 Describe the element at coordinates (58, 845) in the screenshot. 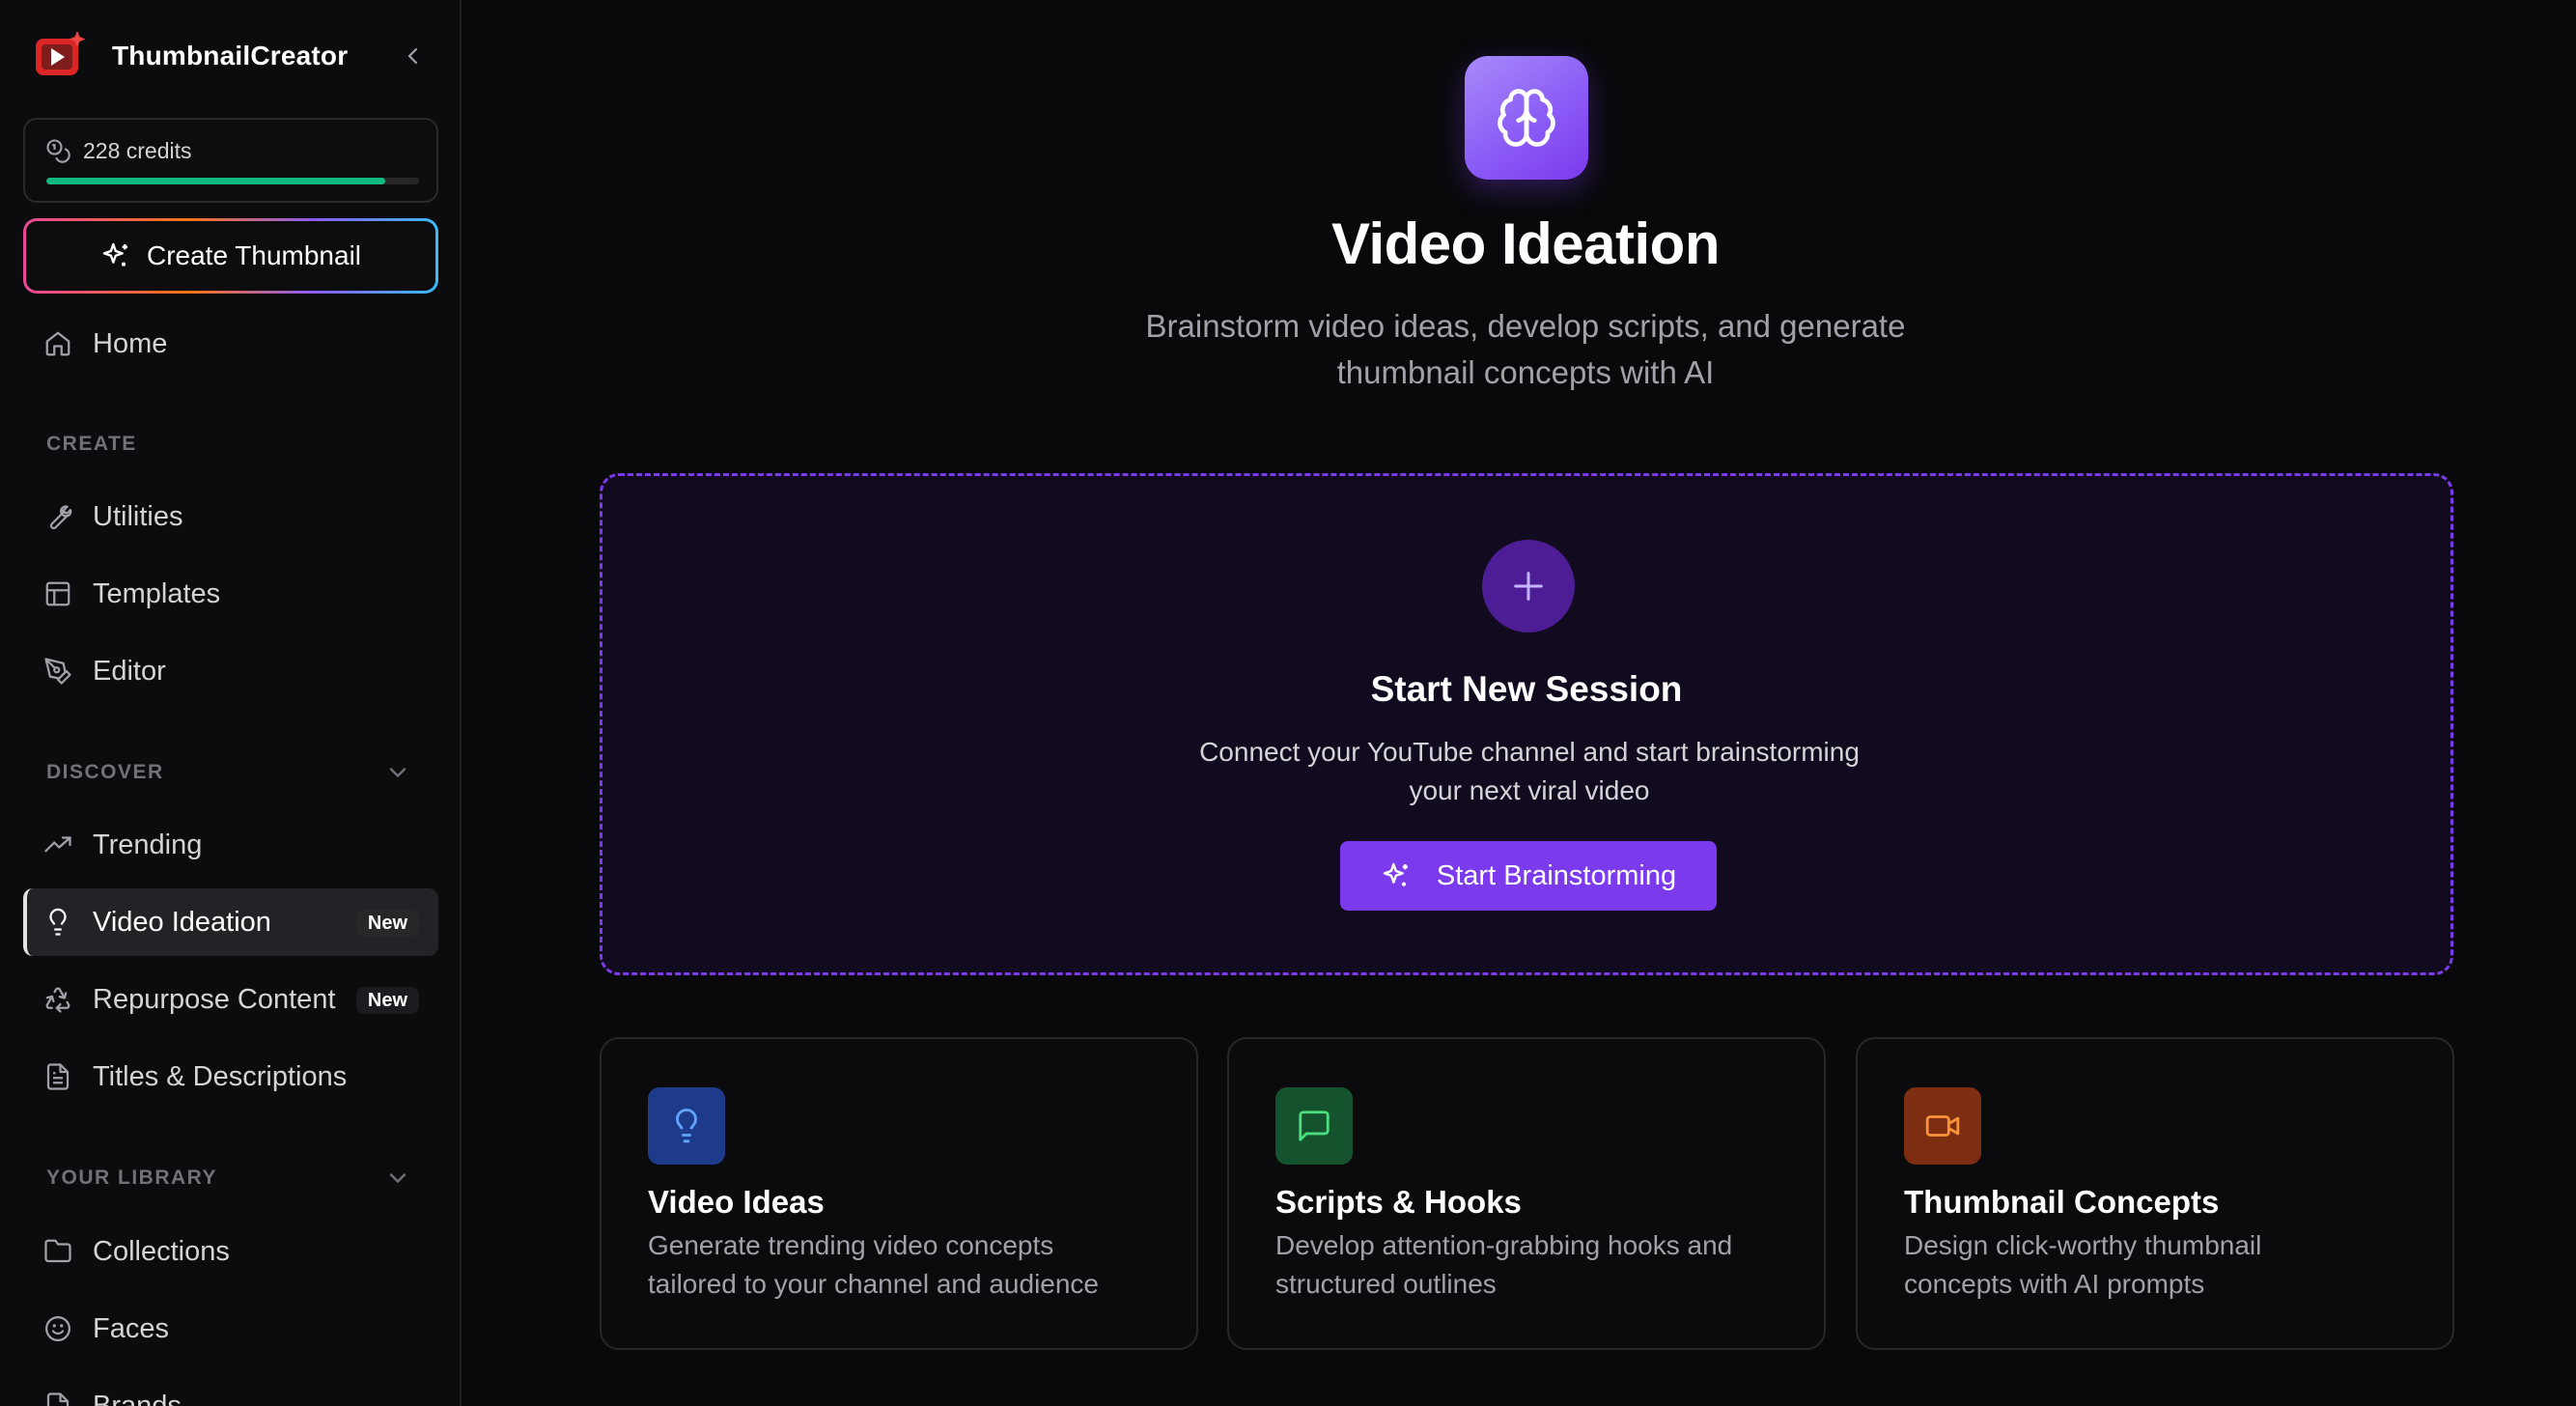

I see `trending-up-icon` at that location.